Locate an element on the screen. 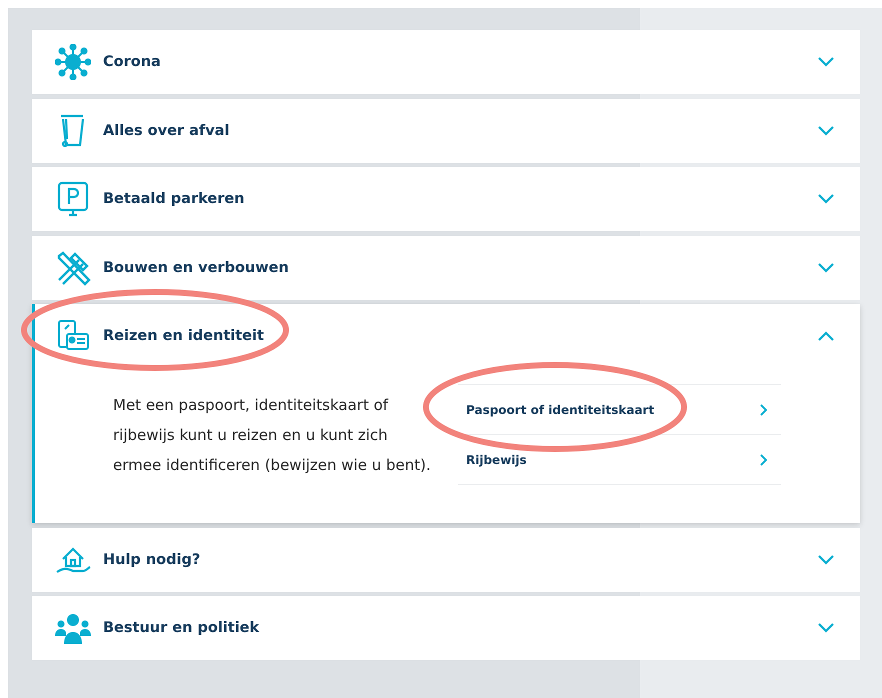  virus-icon is located at coordinates (73, 62).